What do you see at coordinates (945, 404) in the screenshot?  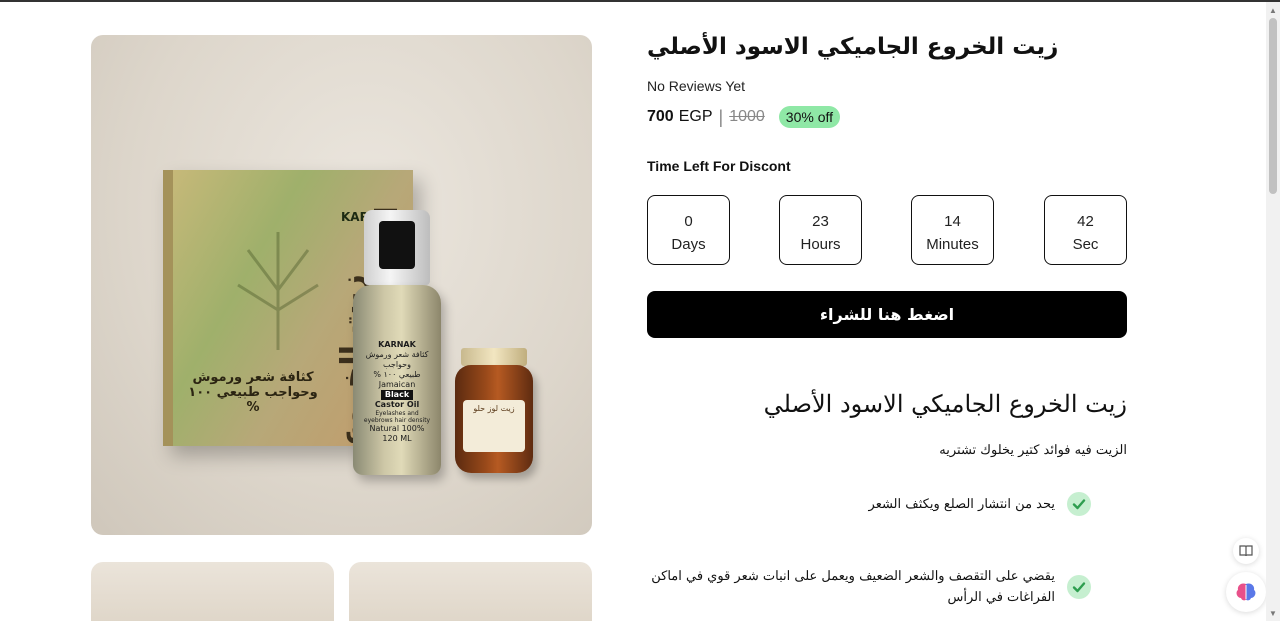 I see `description-heading: زيت الخروع الجاميكي الاسود الأصلي` at bounding box center [945, 404].